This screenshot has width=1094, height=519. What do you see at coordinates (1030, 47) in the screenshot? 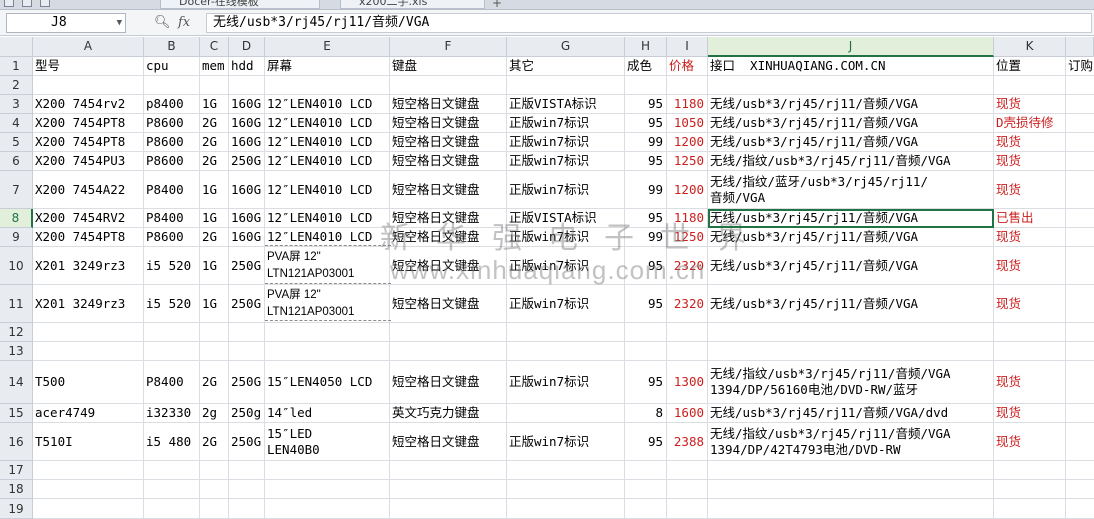
I see `column-header-k: K` at bounding box center [1030, 47].